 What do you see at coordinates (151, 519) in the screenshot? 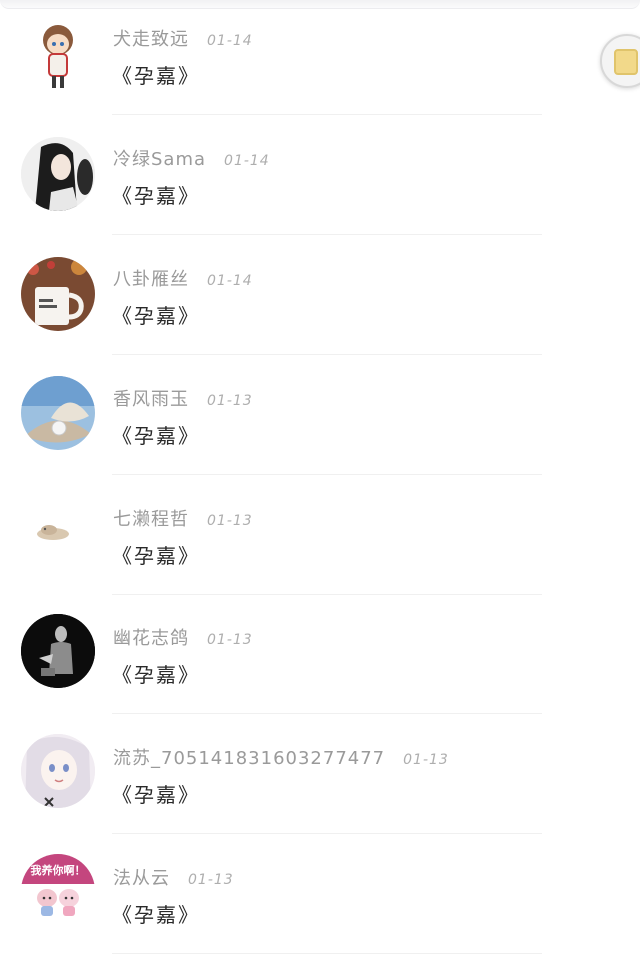
I see `username: 七濑程哲` at bounding box center [151, 519].